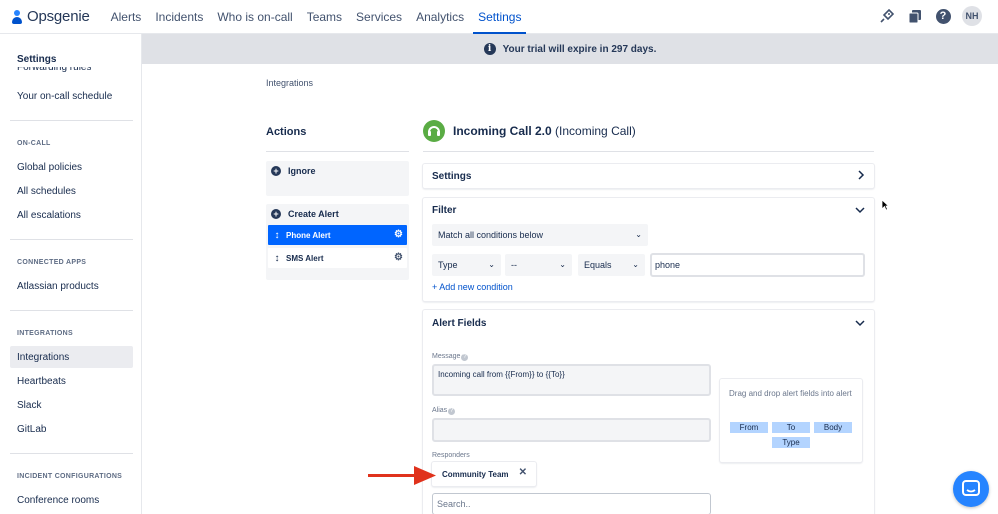 Image resolution: width=998 pixels, height=514 pixels. I want to click on sidebar-section-integrations: INTEGRATIONS, so click(45, 333).